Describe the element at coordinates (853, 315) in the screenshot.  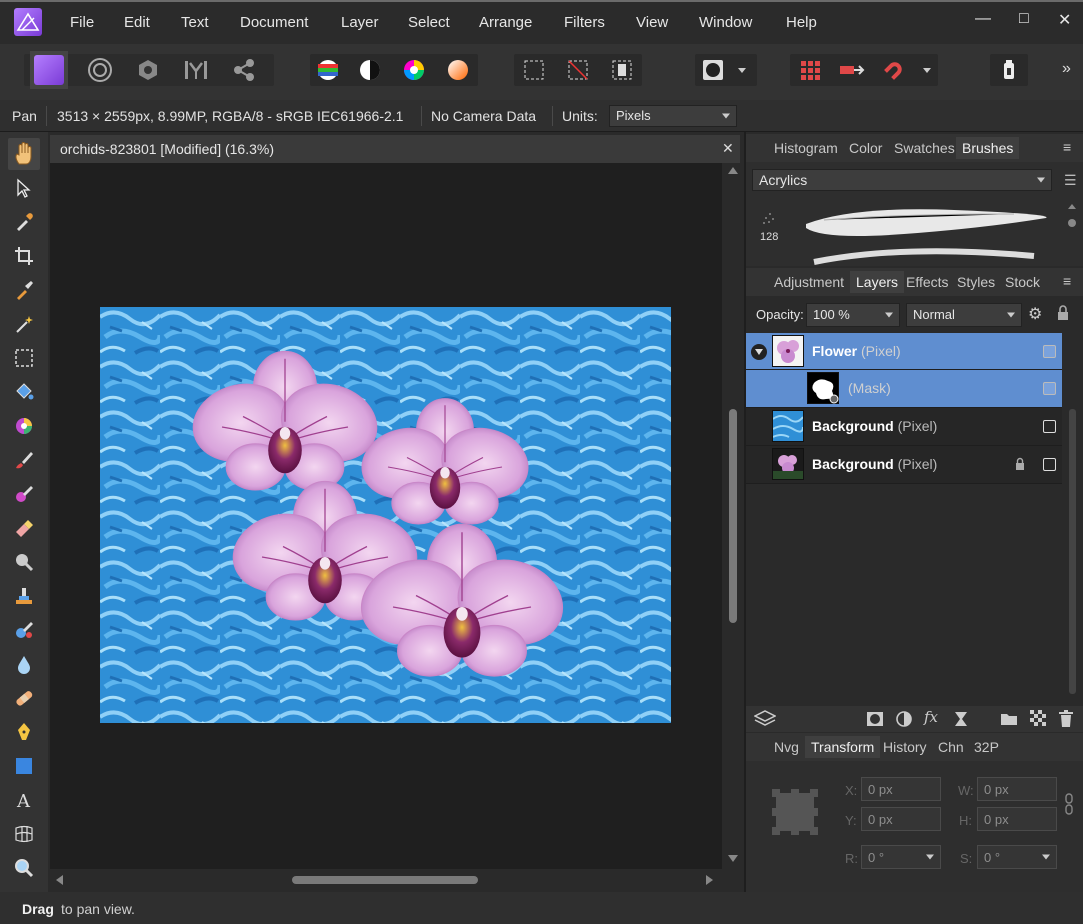
I see `opacity-dropdown: 100 %` at that location.